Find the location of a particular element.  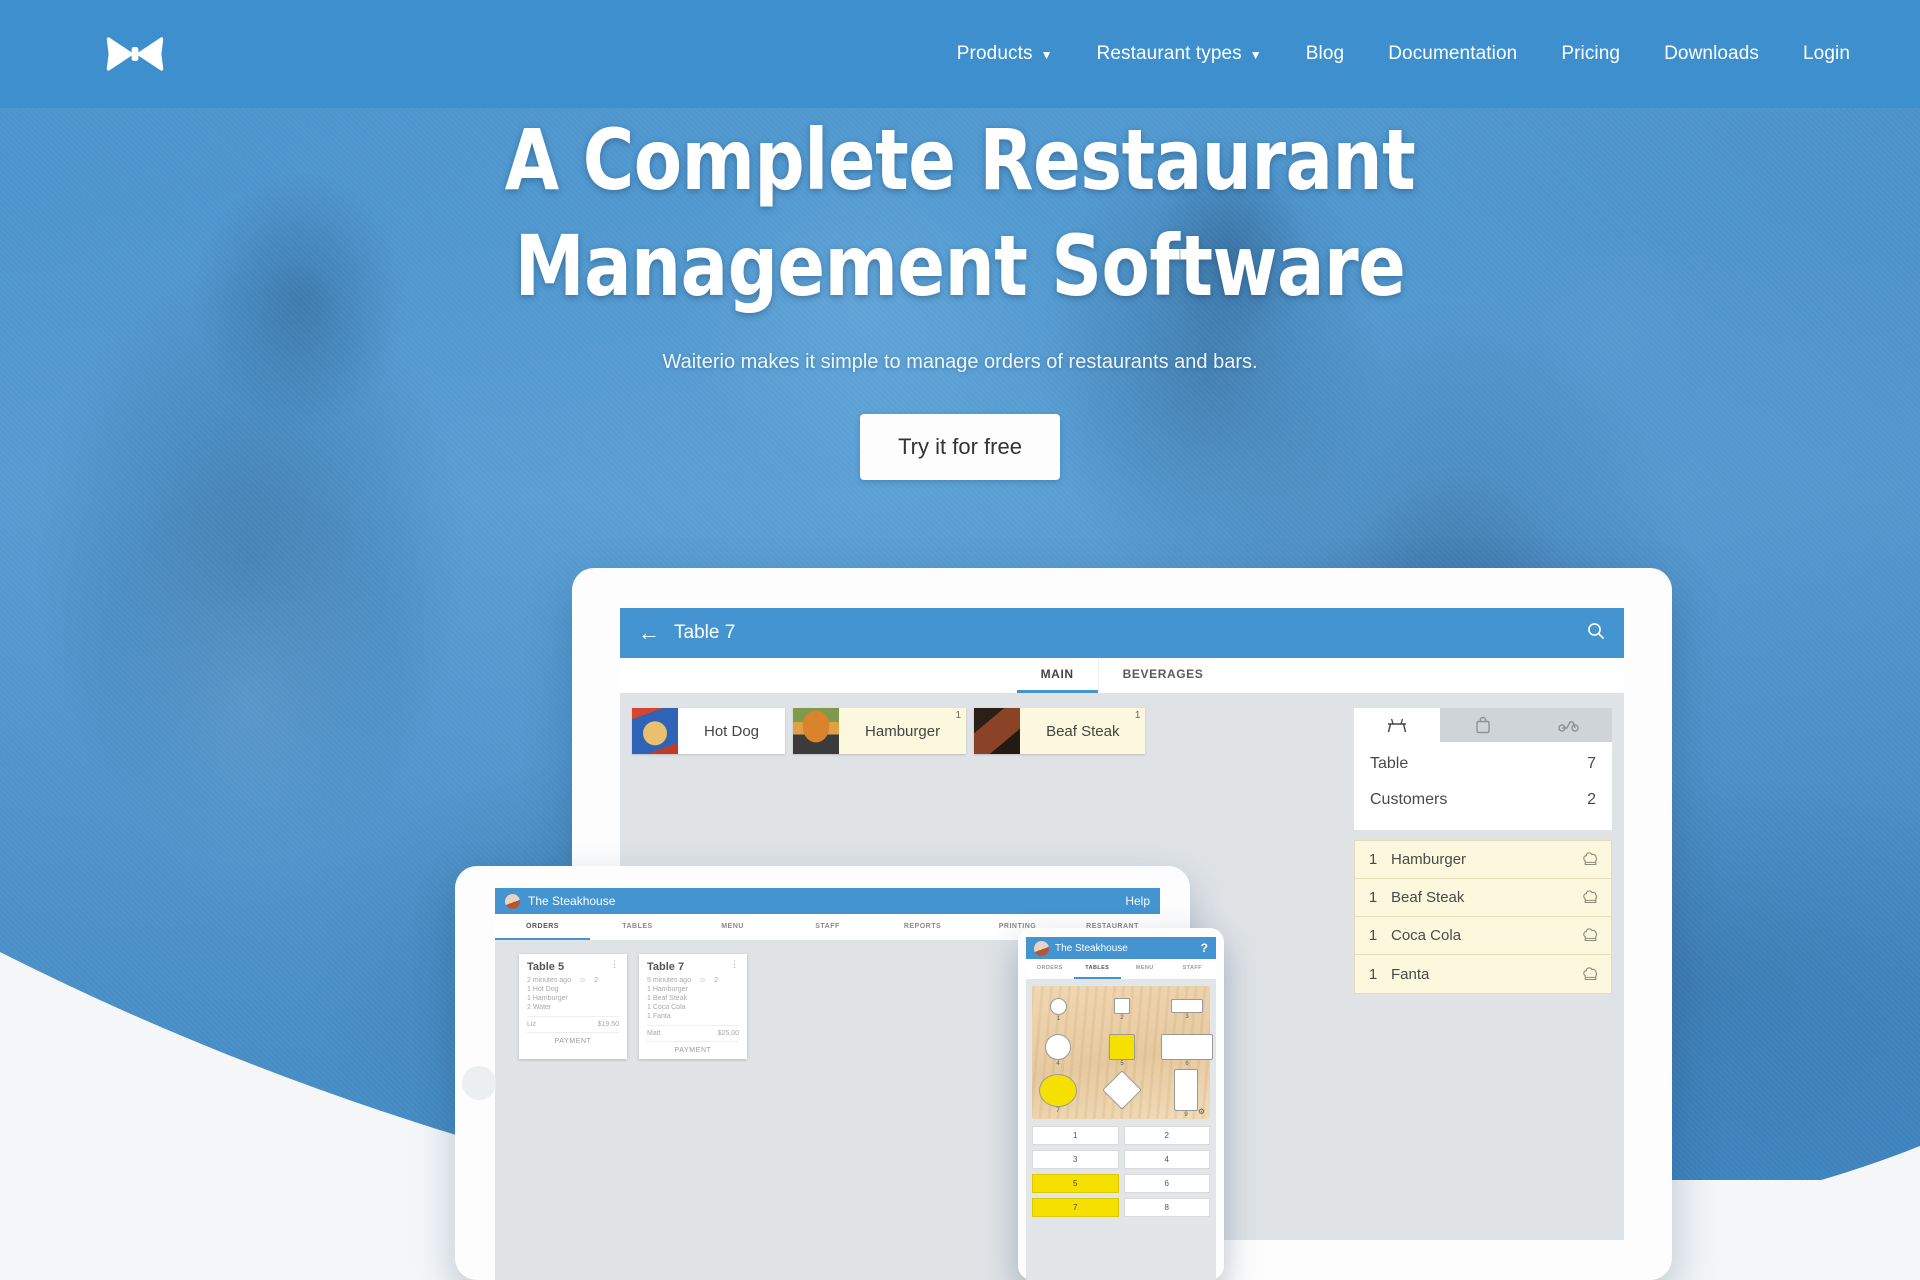

hamburger-thumbnail-icon is located at coordinates (816, 731).